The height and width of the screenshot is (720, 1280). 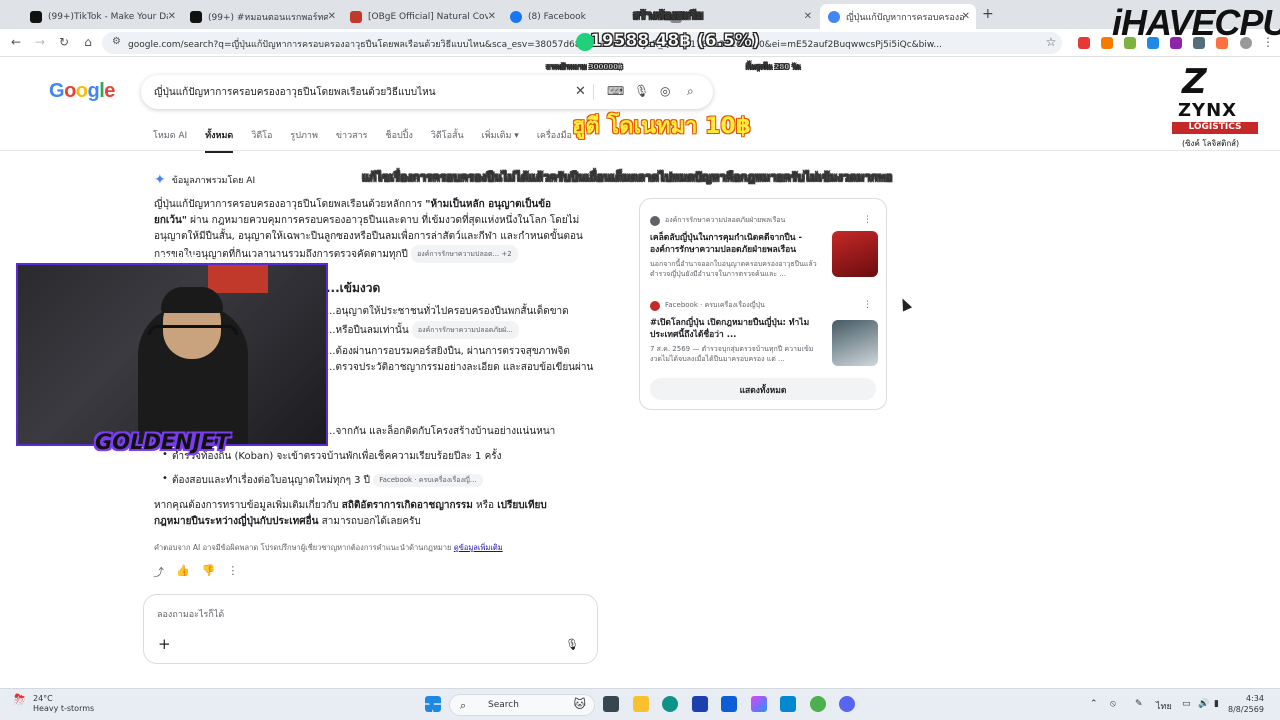 I want to click on text: สามารถบอกได้เลยครับ, so click(x=369, y=521).